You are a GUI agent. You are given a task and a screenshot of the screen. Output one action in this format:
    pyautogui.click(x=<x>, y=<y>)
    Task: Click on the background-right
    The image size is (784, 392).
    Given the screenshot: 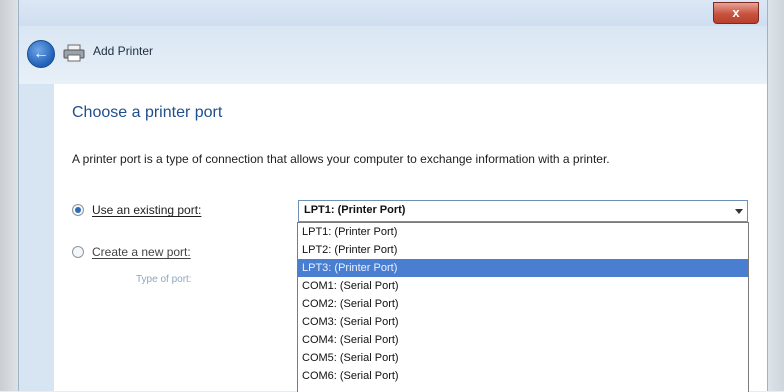 What is the action you would take?
    pyautogui.click(x=775, y=195)
    